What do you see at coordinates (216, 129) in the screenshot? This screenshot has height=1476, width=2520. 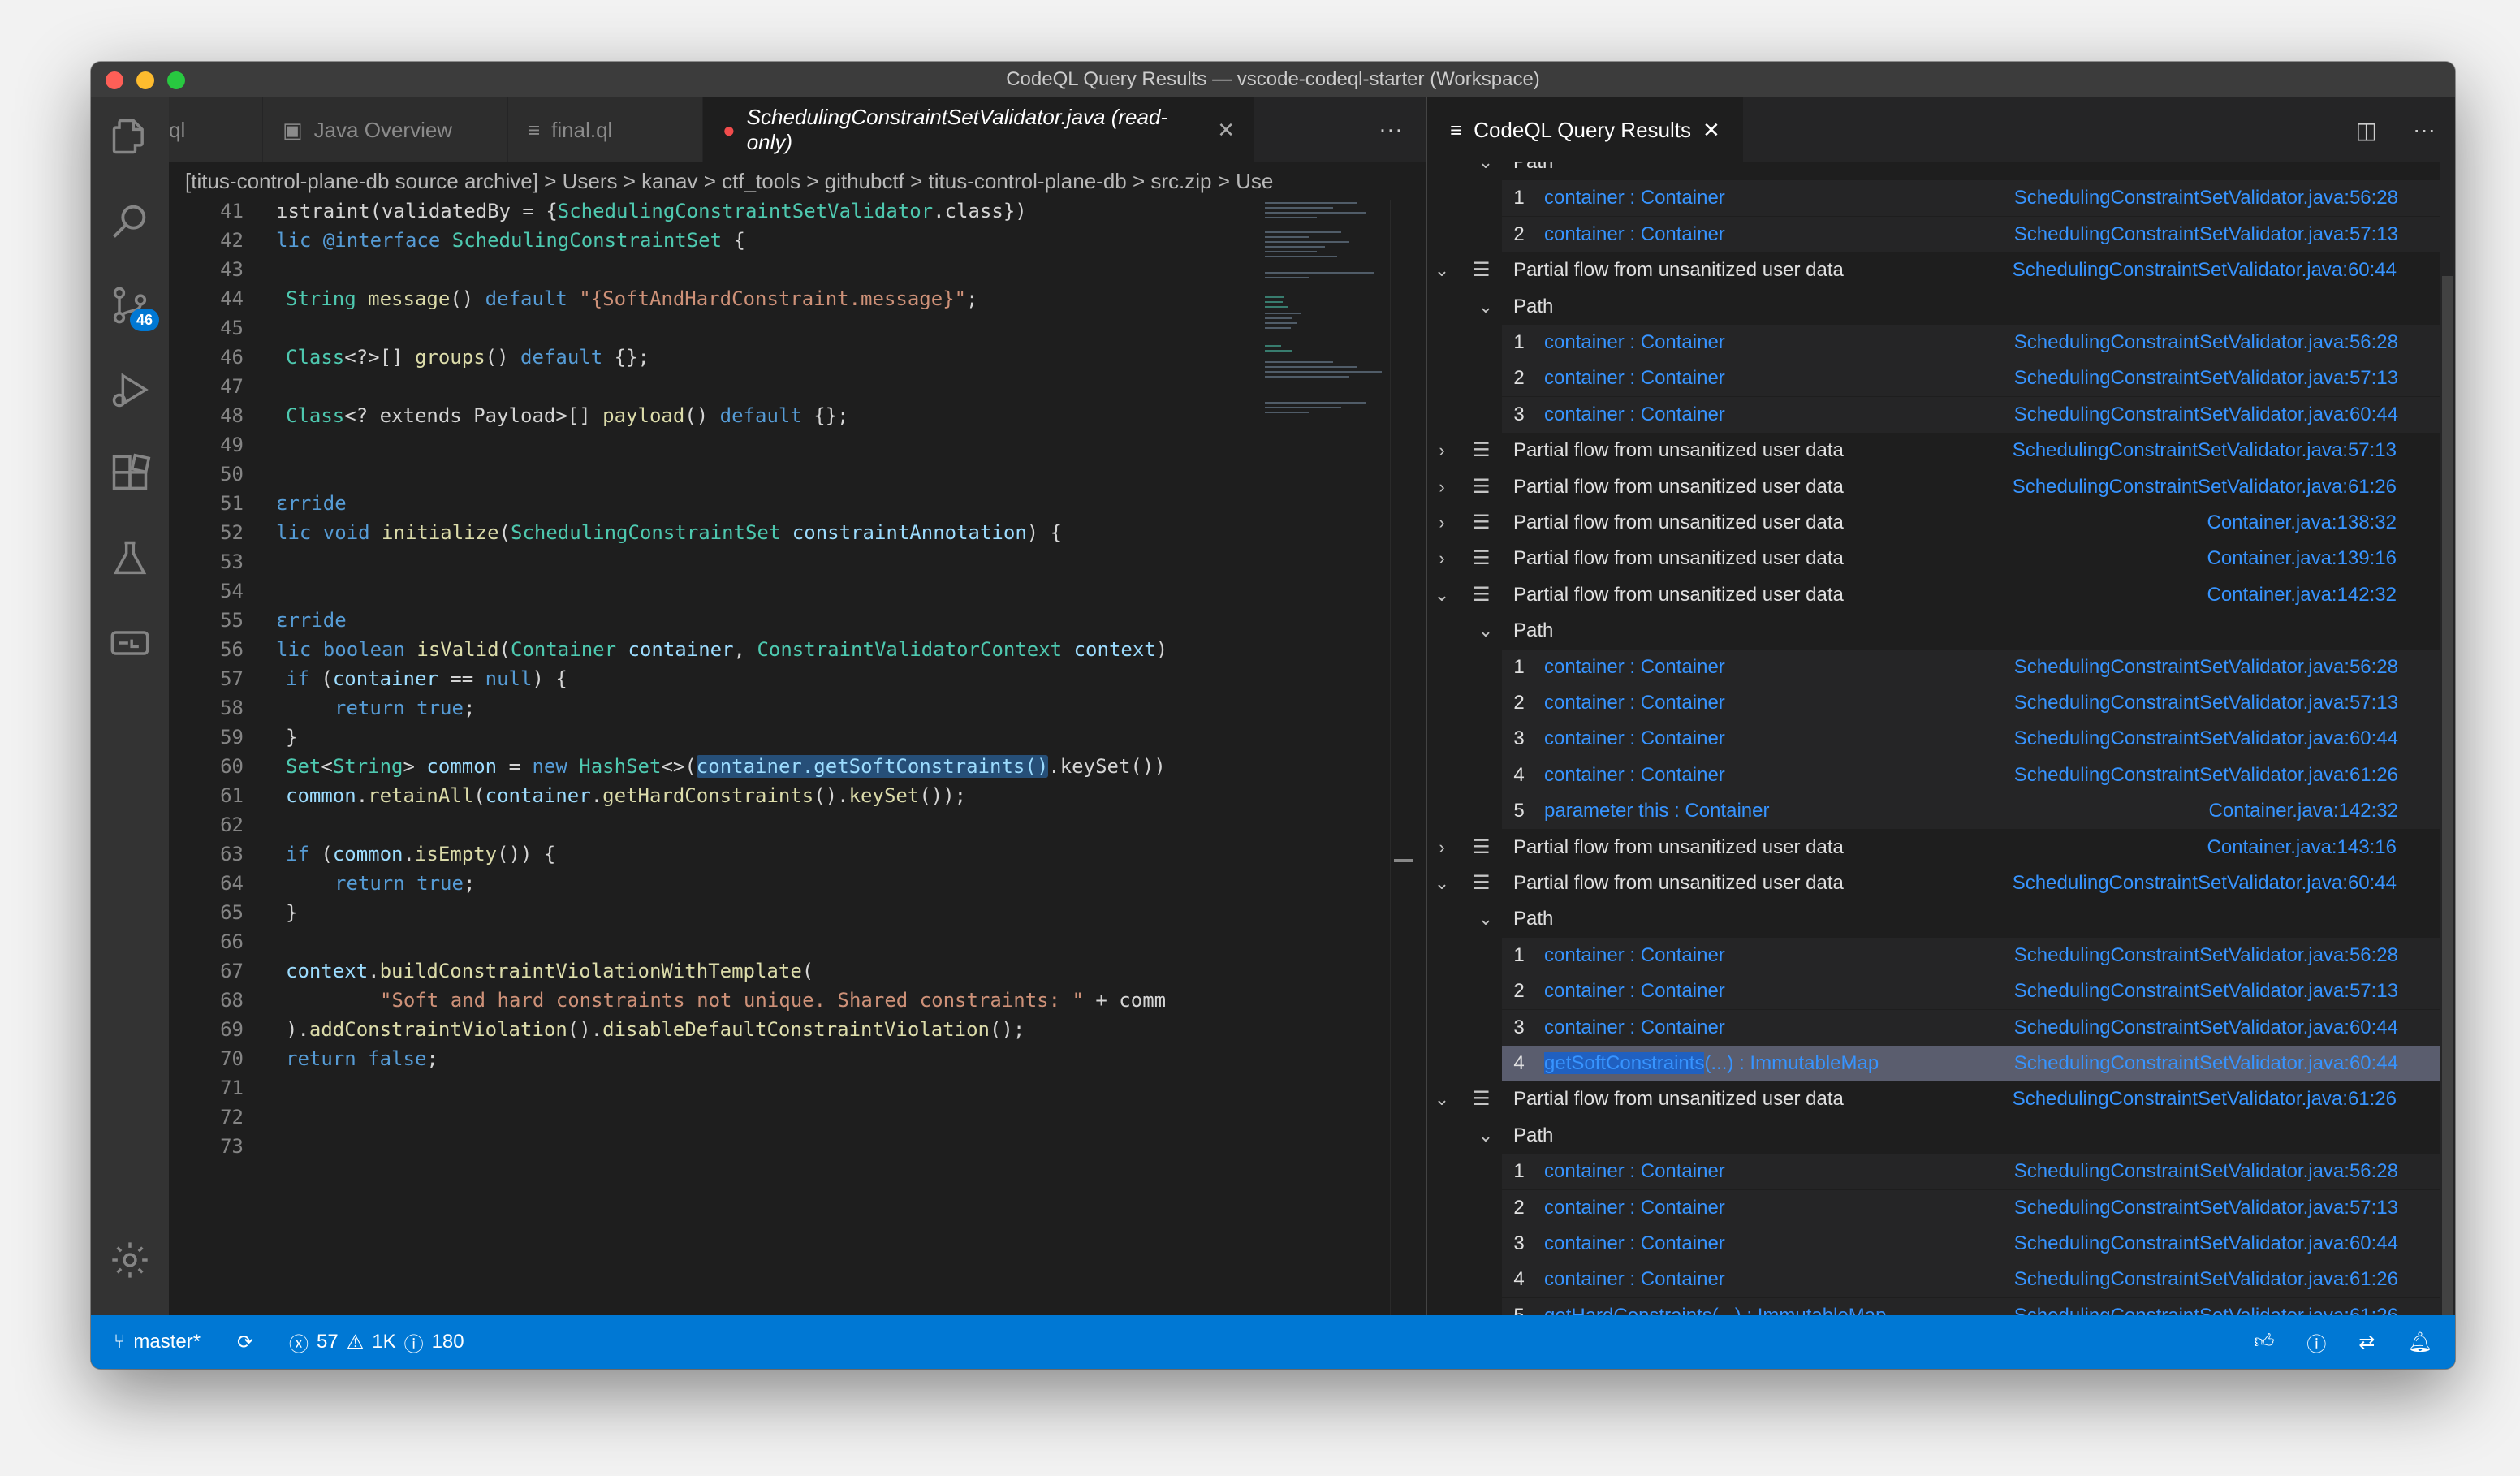 I see `tab-ql: ql` at bounding box center [216, 129].